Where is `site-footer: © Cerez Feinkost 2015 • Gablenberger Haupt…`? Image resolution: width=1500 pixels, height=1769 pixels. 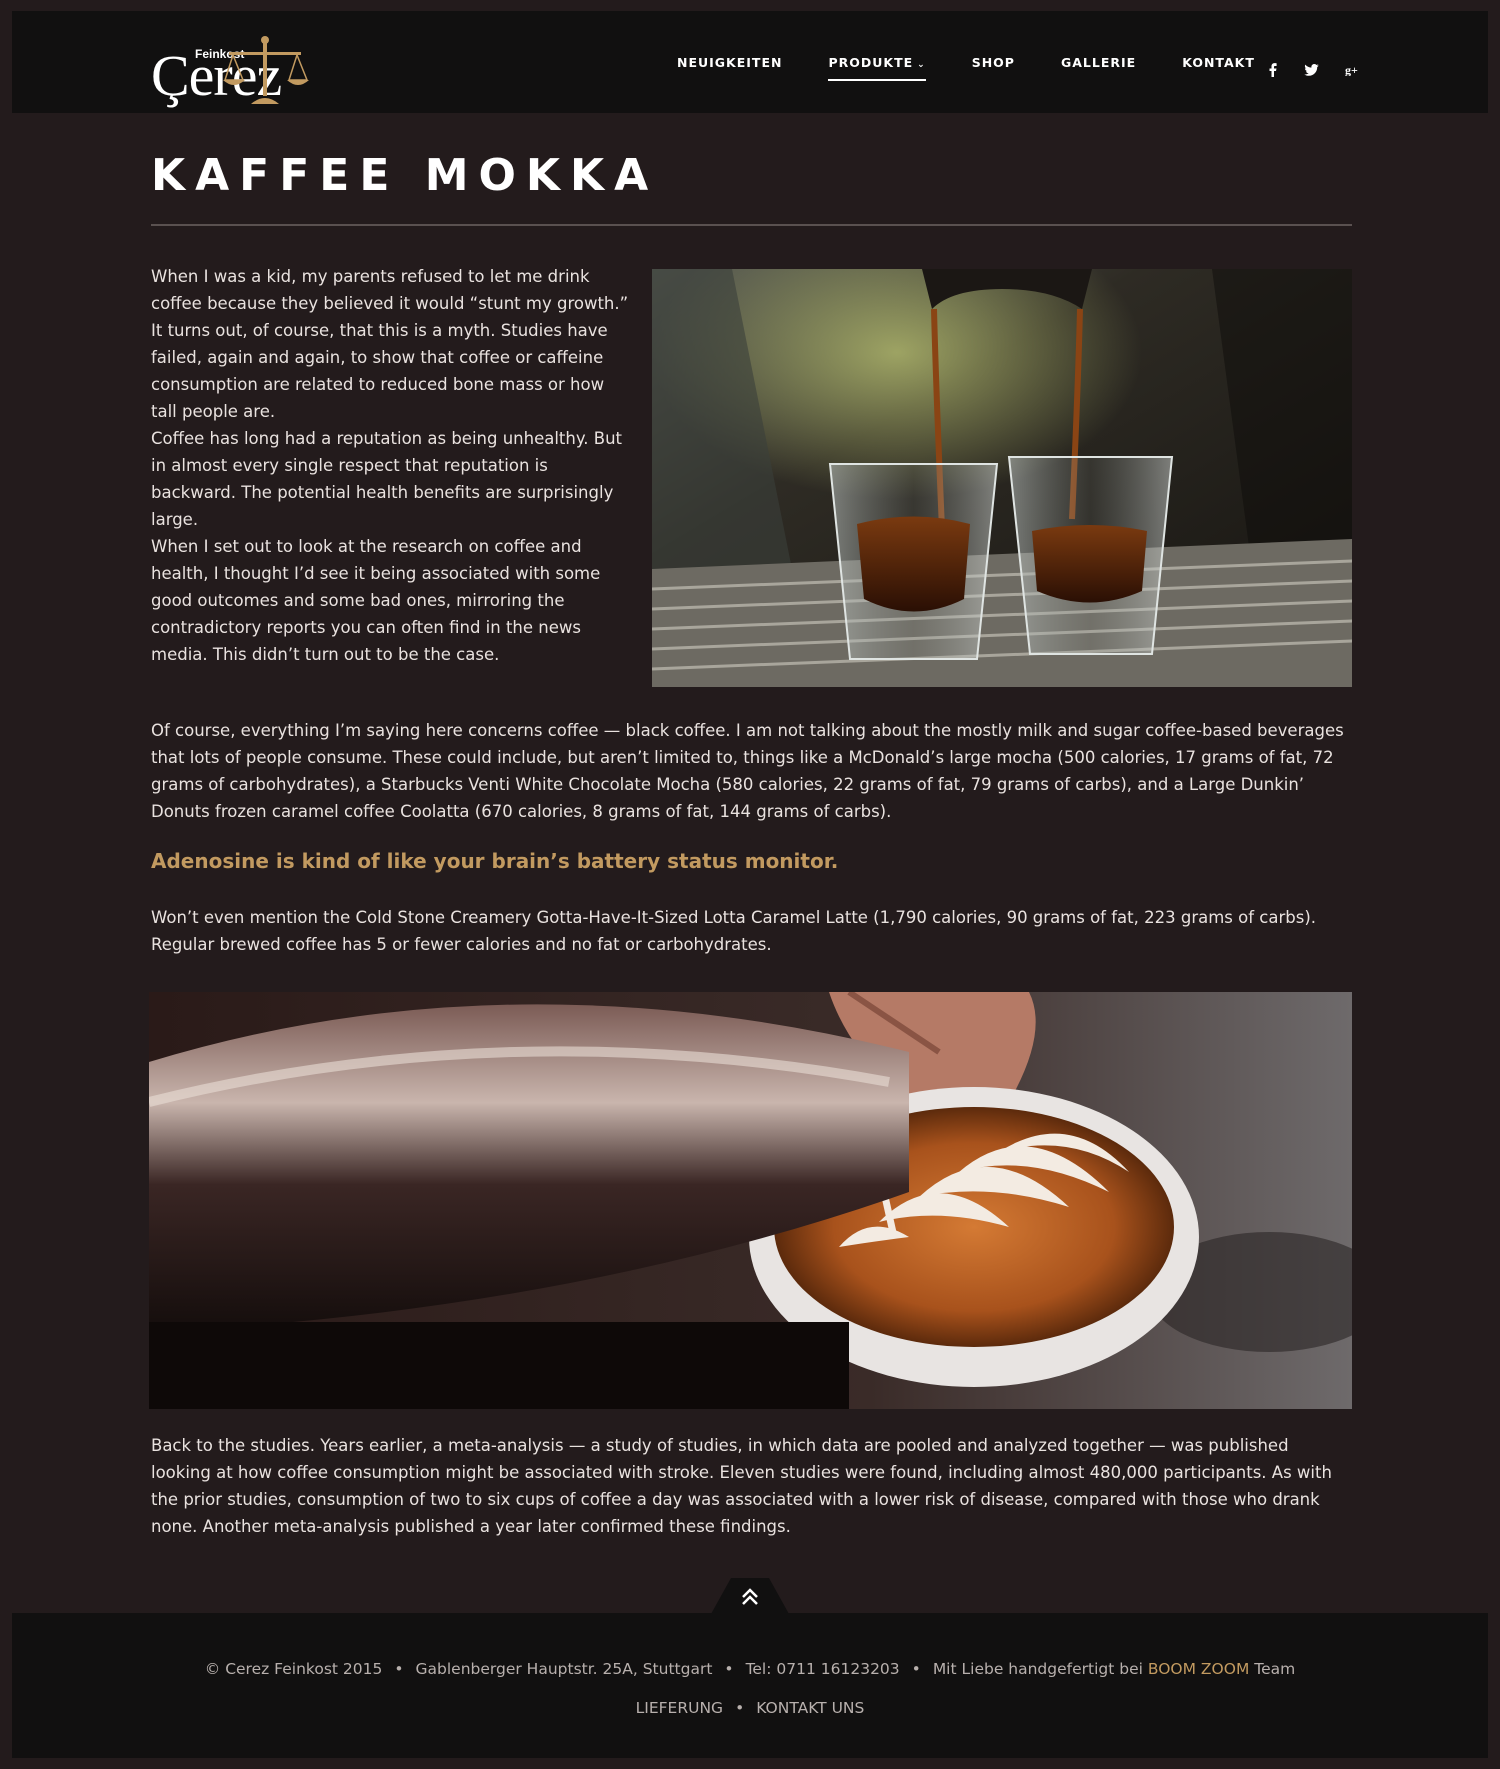
site-footer: © Cerez Feinkost 2015 • Gablenberger Haupt… is located at coordinates (750, 1685).